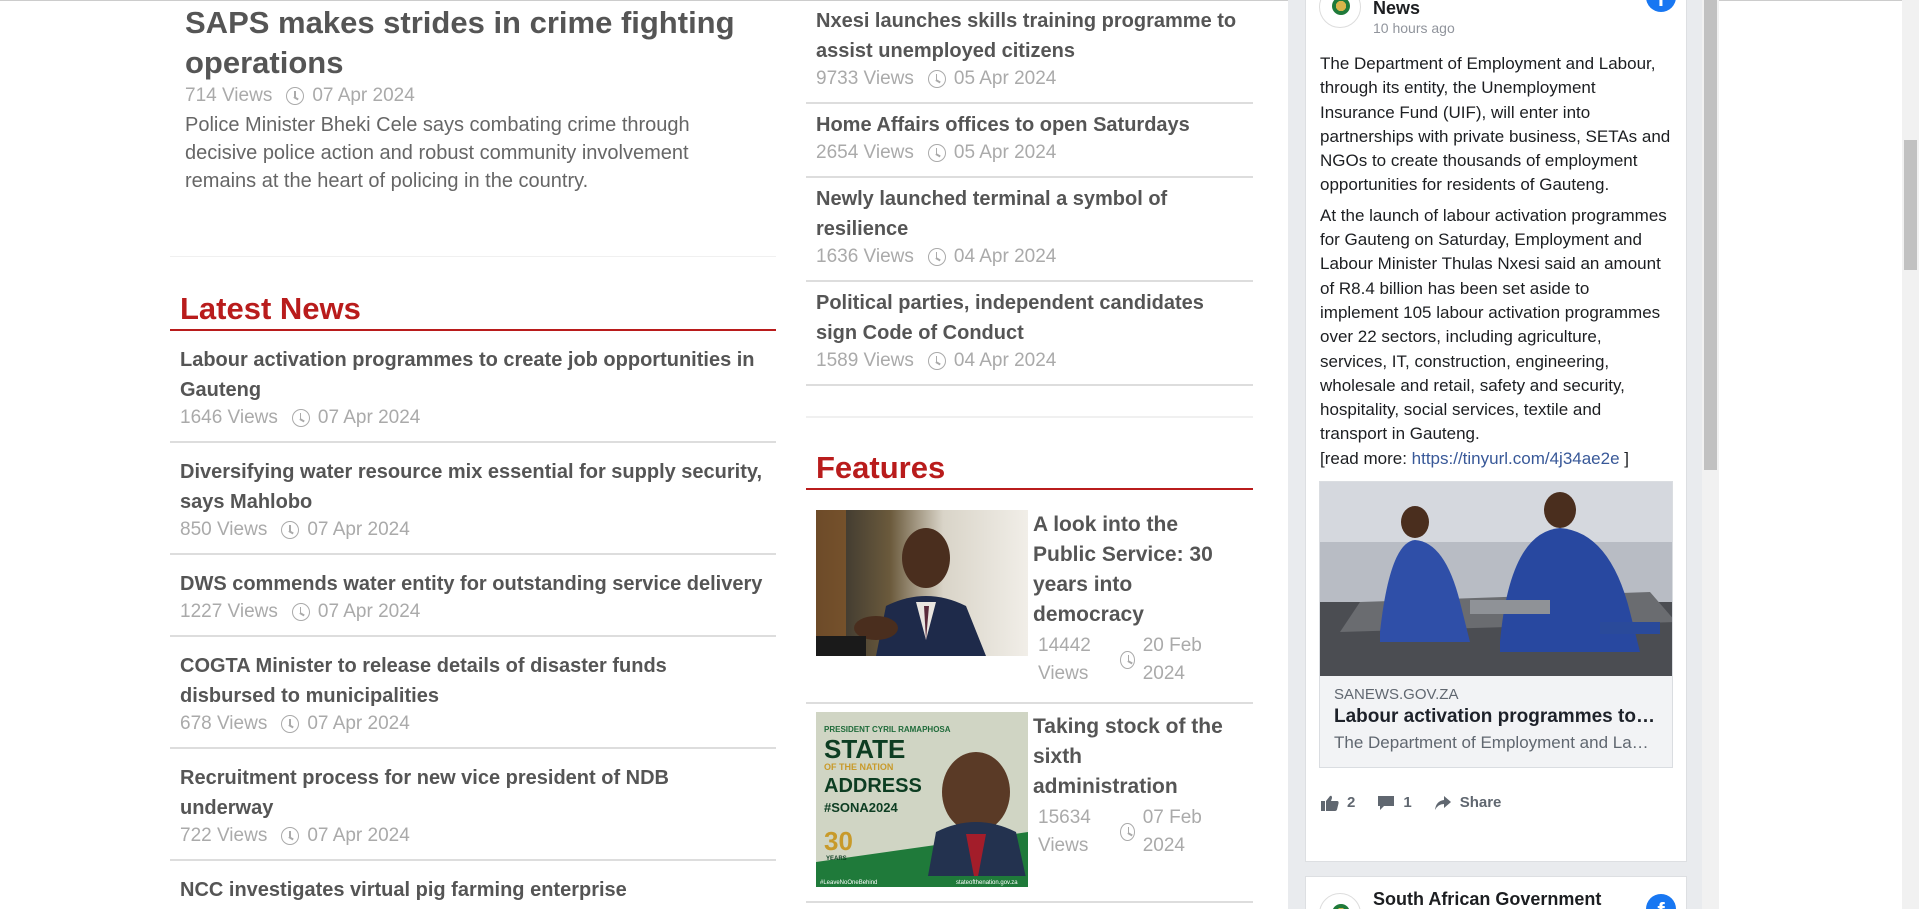 The height and width of the screenshot is (909, 1919). What do you see at coordinates (1005, 256) in the screenshot?
I see `article-date: 04 Apr 2024` at bounding box center [1005, 256].